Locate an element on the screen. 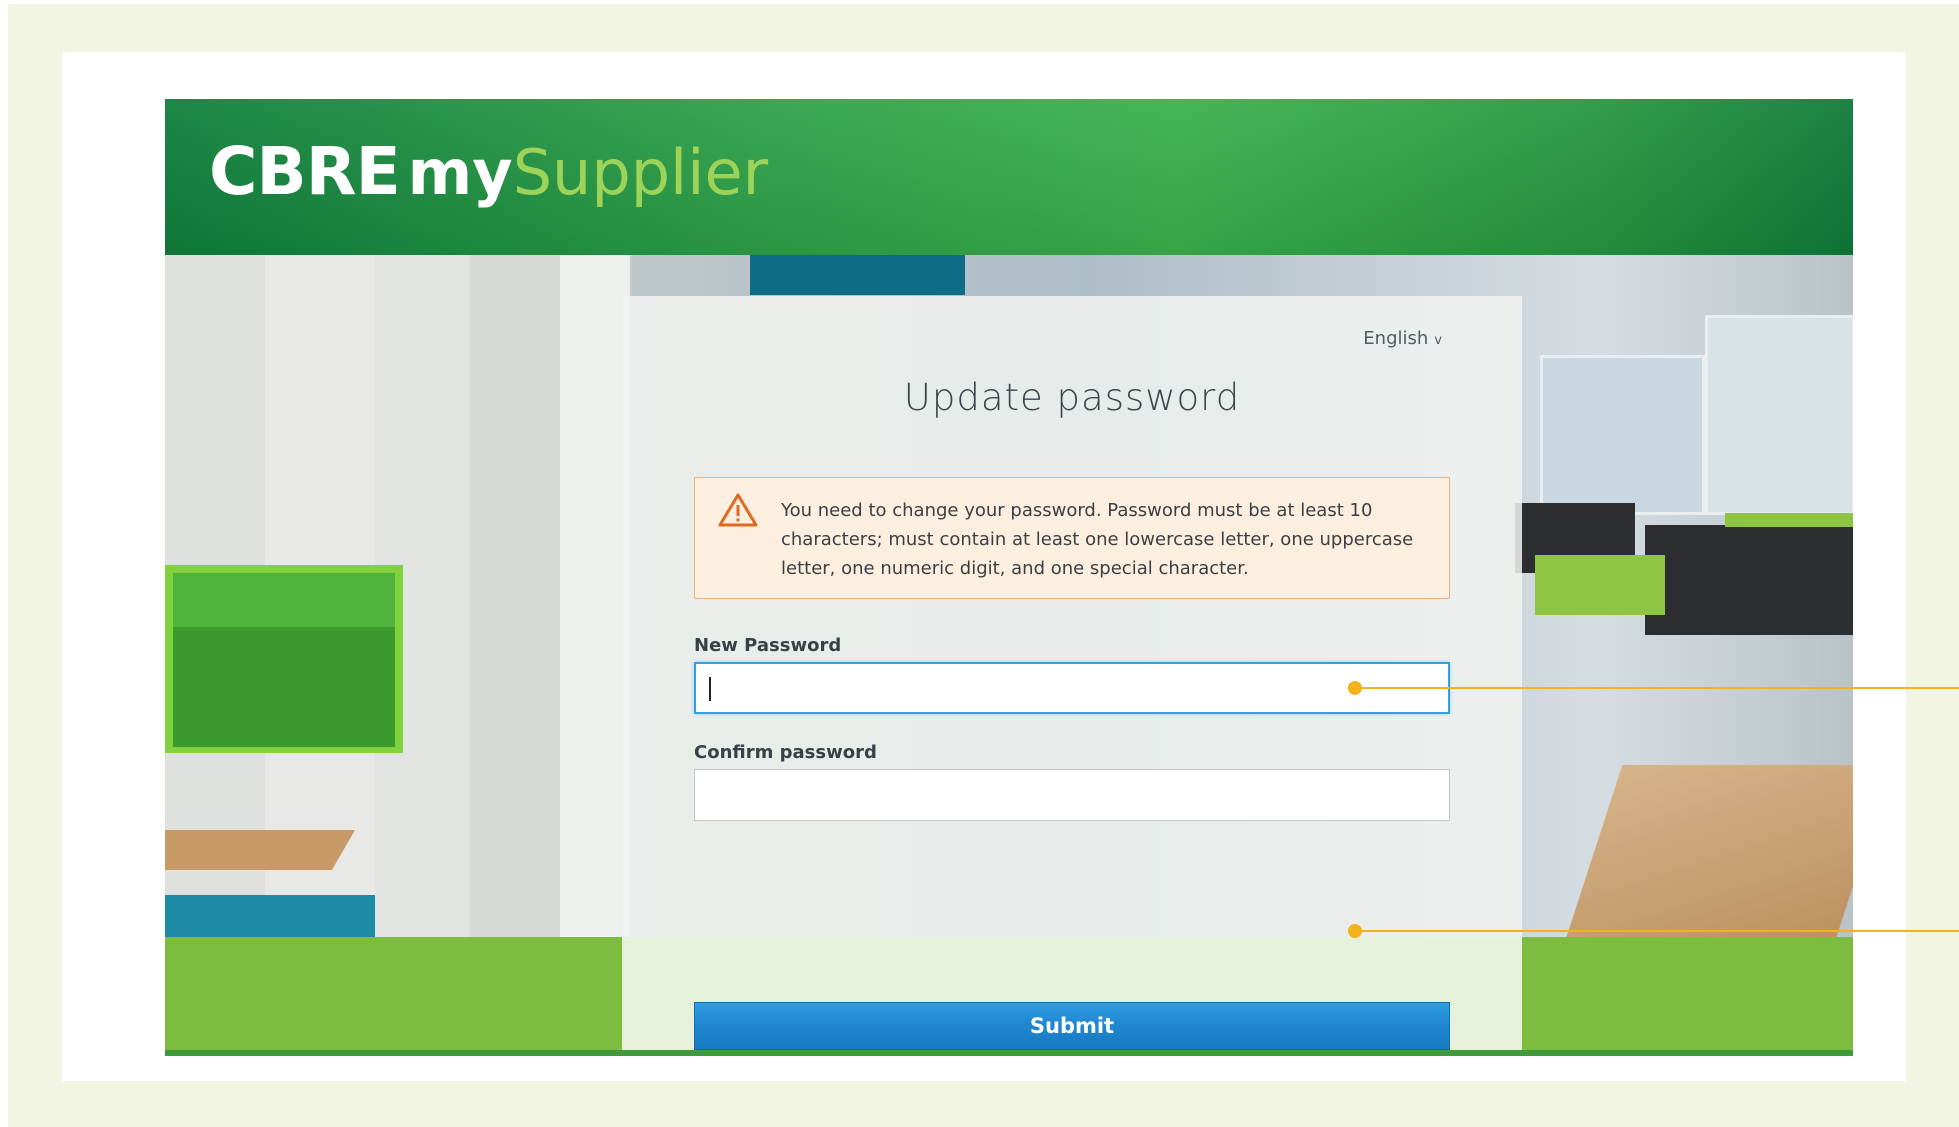  chevron-down-icon: v is located at coordinates (1438, 340).